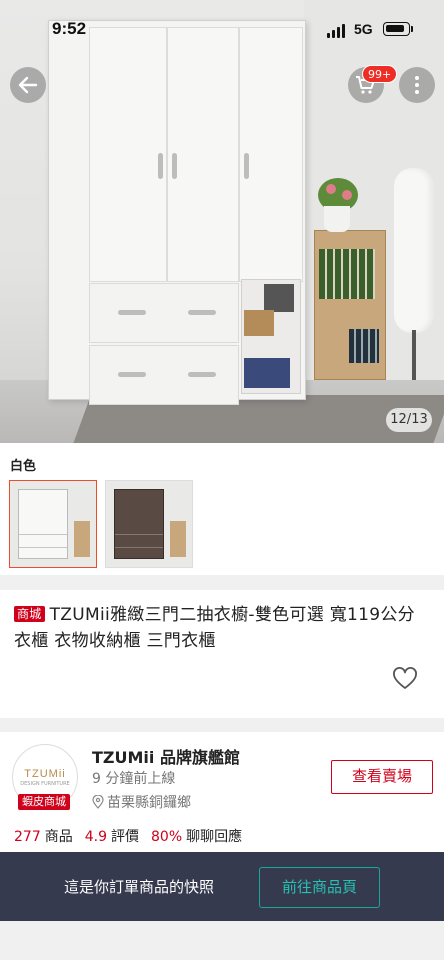 The image size is (444, 960). What do you see at coordinates (337, 219) in the screenshot?
I see `plant-pot` at bounding box center [337, 219].